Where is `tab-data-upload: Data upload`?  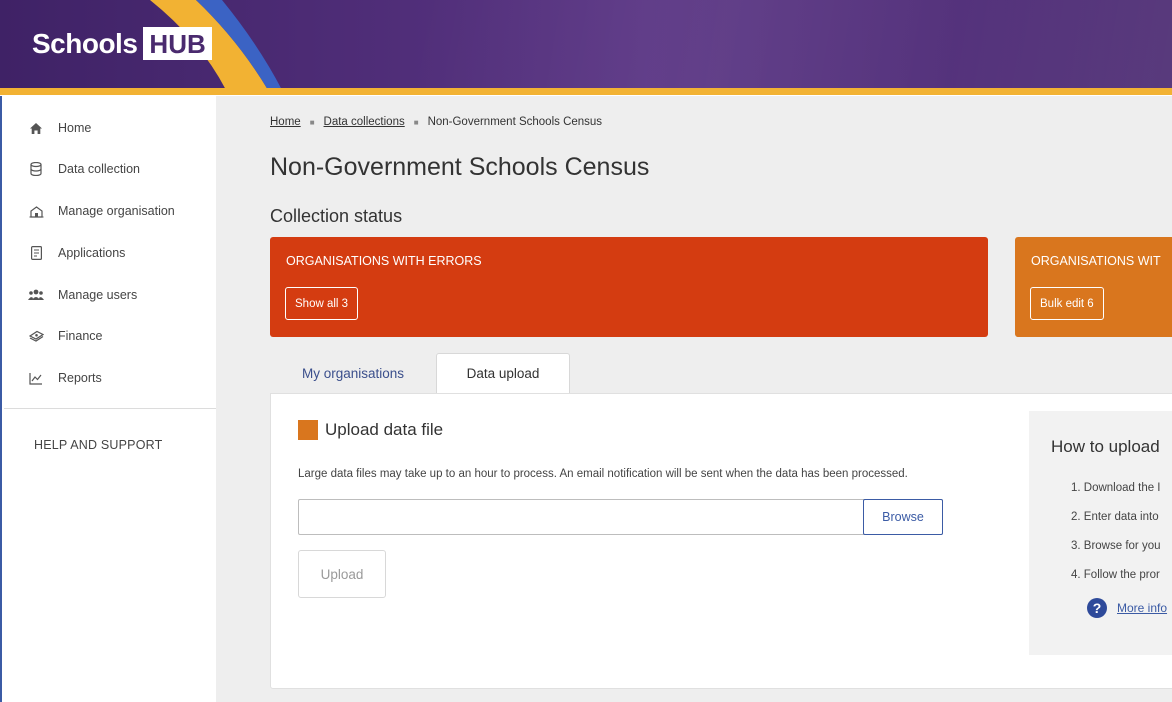 tab-data-upload: Data upload is located at coordinates (503, 373).